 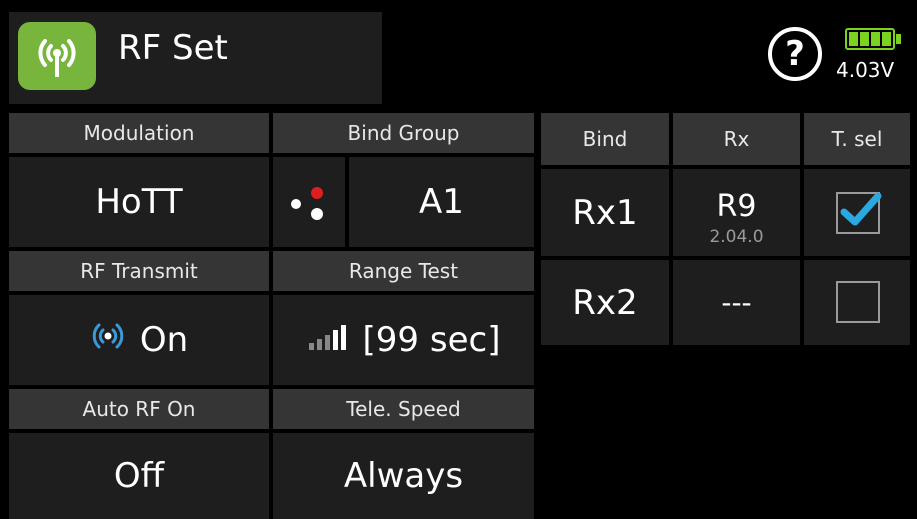 I want to click on bind-group-value: A1, so click(x=441, y=202).